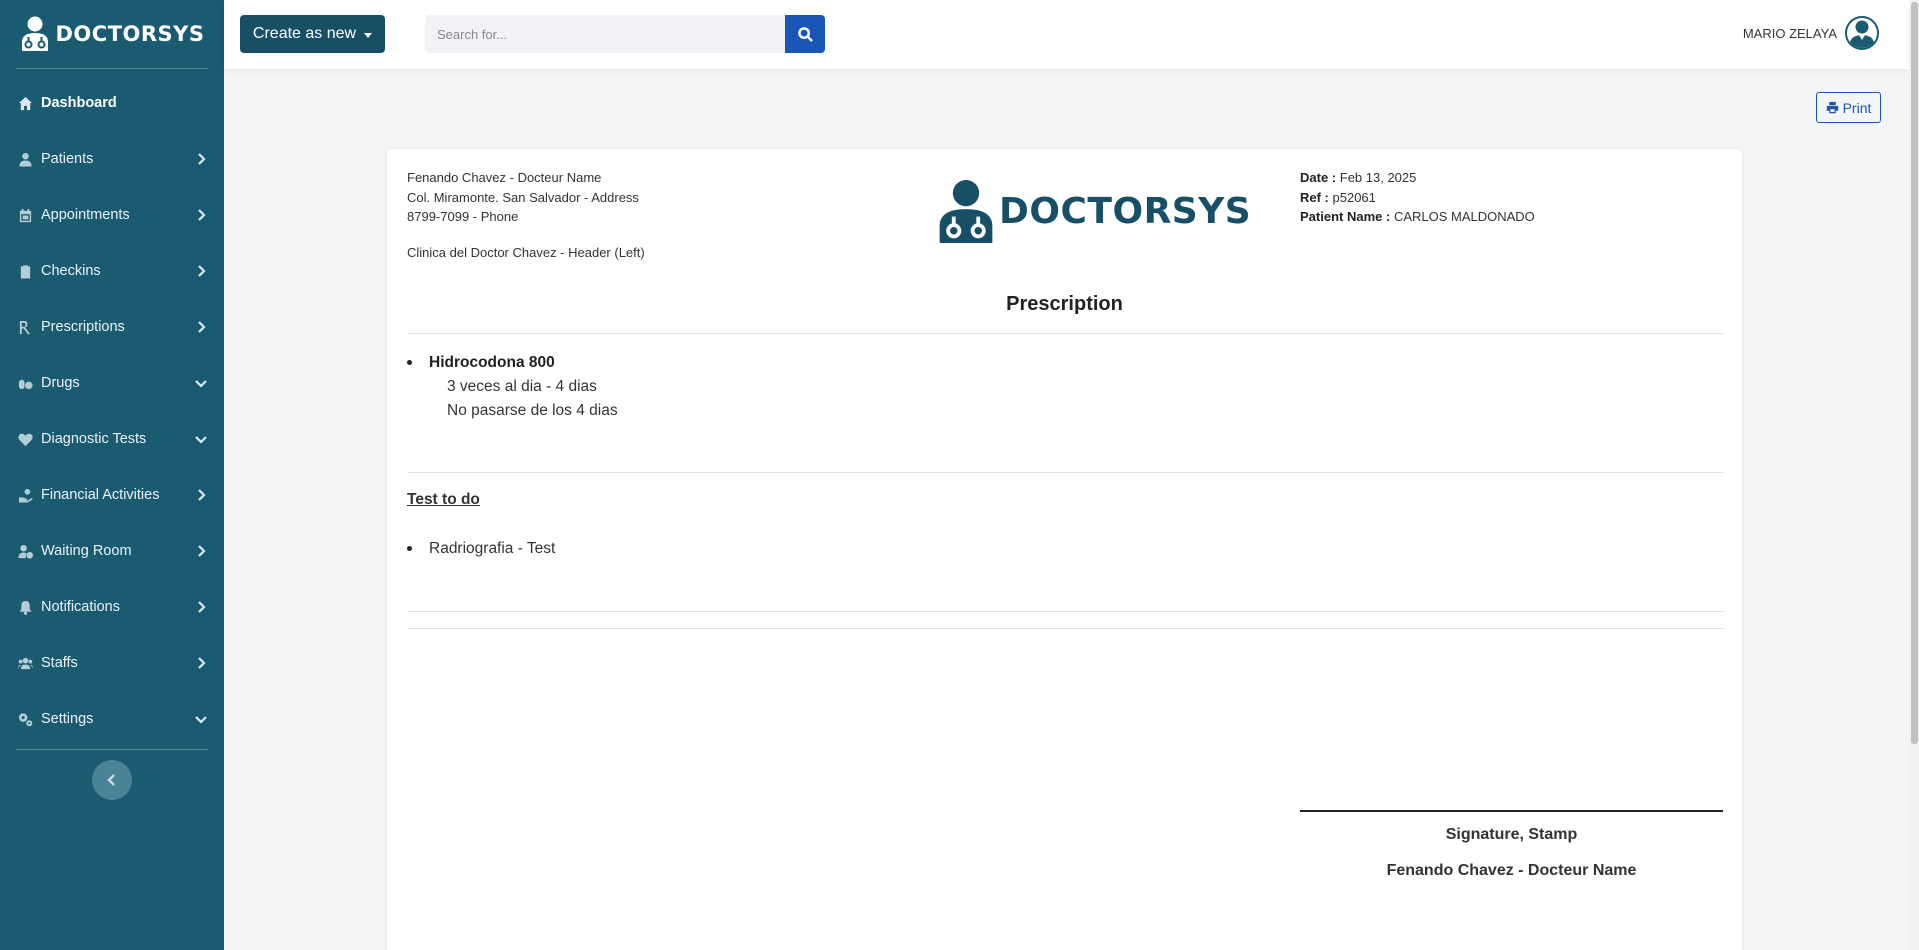 This screenshot has height=950, width=1919. I want to click on cogs-icon, so click(25, 719).